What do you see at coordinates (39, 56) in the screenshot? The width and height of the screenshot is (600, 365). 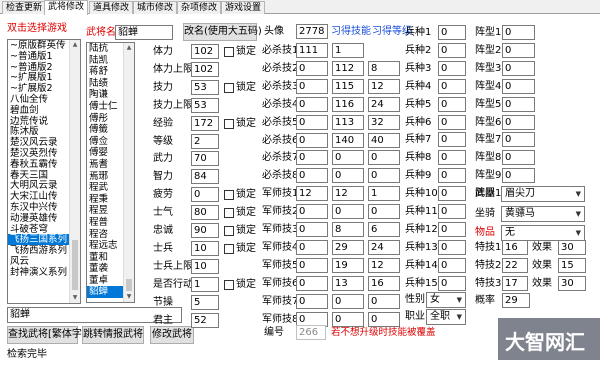 I see `game-list-item: ~普通版1` at bounding box center [39, 56].